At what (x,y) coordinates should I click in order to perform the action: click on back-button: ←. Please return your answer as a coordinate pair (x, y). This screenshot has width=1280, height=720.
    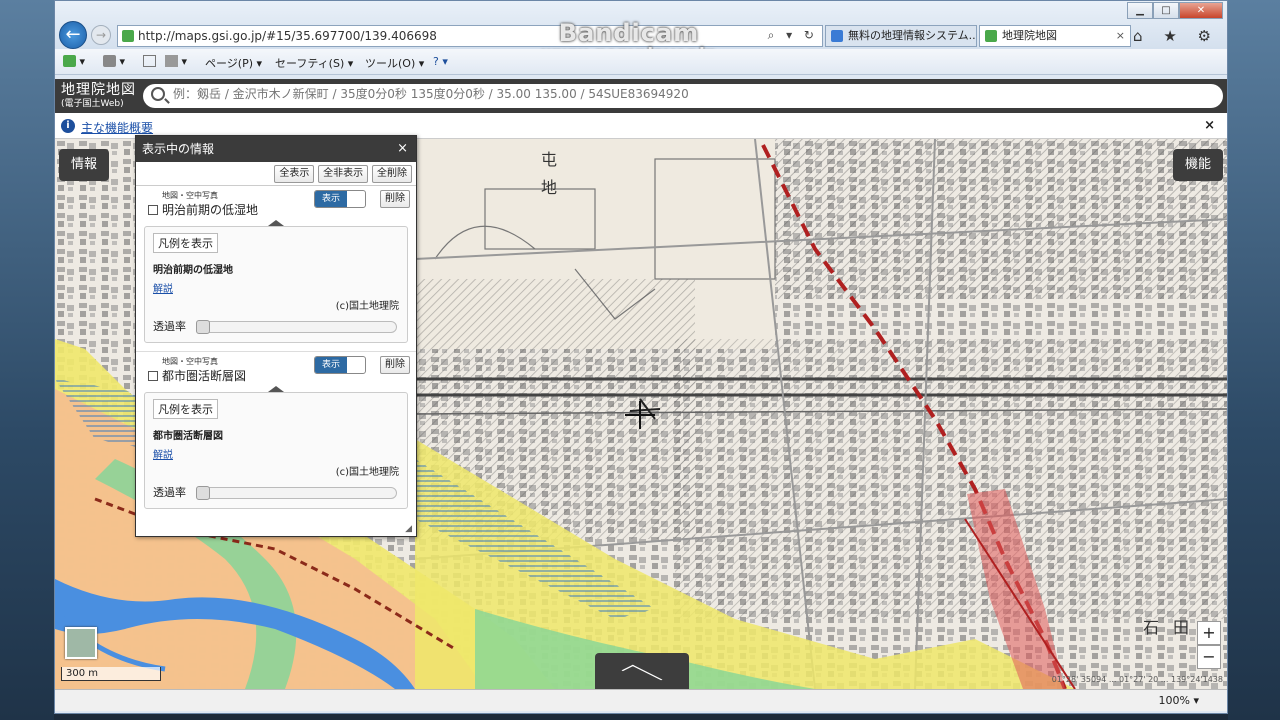
    Looking at the image, I should click on (73, 35).